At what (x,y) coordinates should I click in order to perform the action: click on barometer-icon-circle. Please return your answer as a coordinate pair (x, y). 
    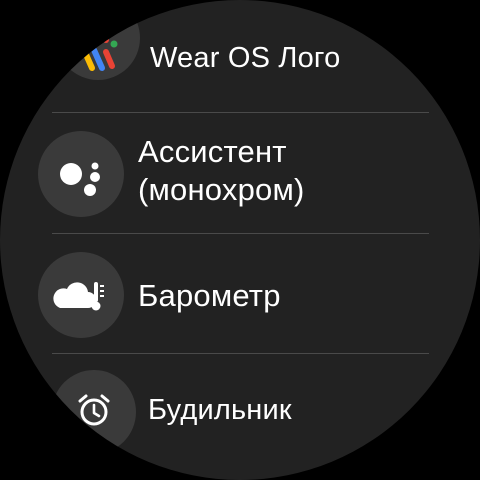
    Looking at the image, I should click on (81, 295).